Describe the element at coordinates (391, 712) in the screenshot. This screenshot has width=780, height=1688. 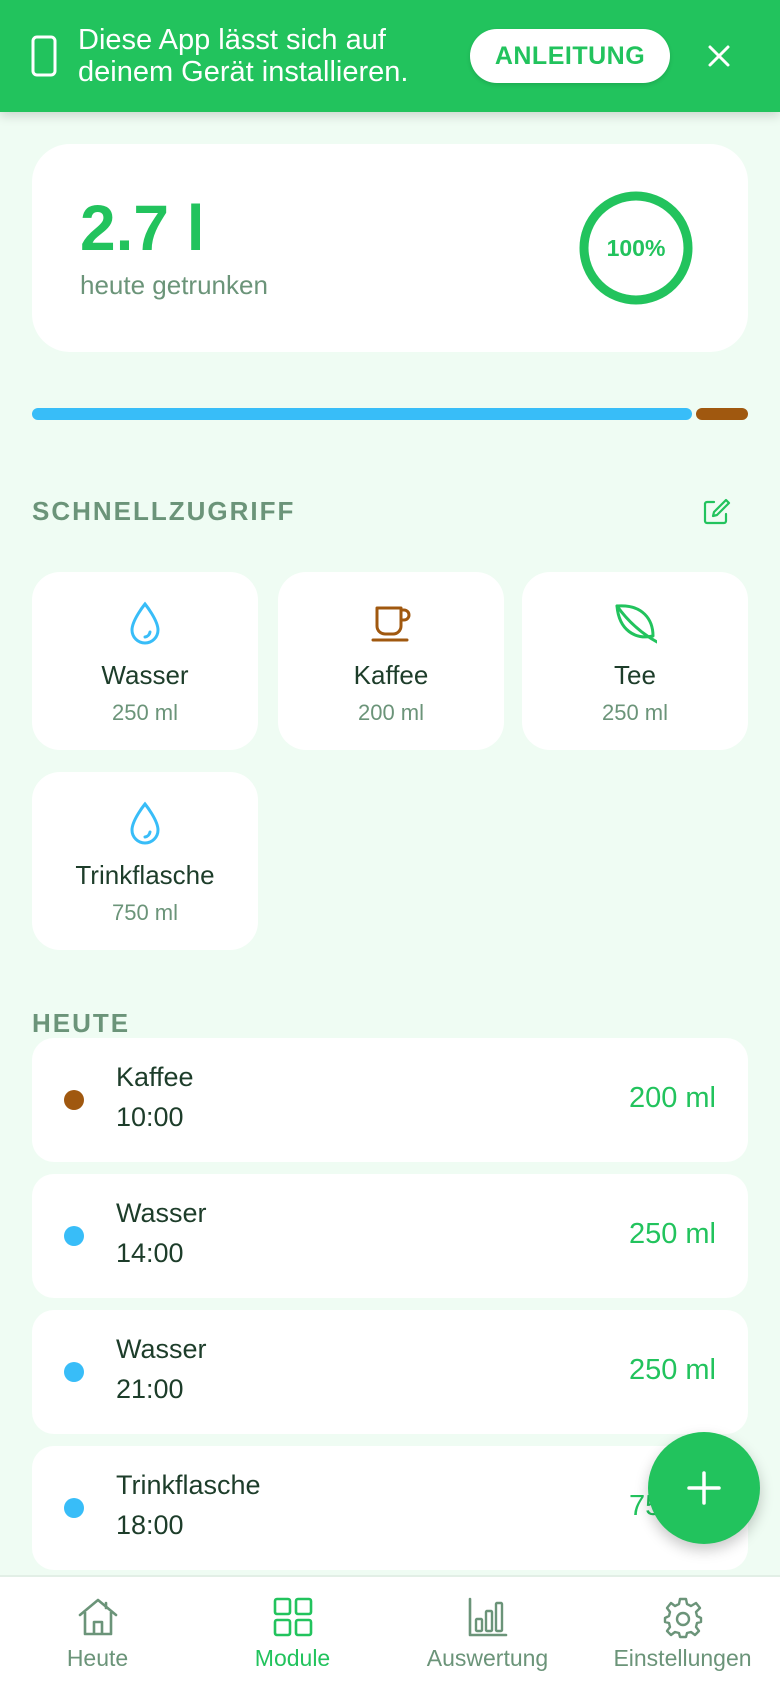
I see `tile-volume: 200 ml` at that location.